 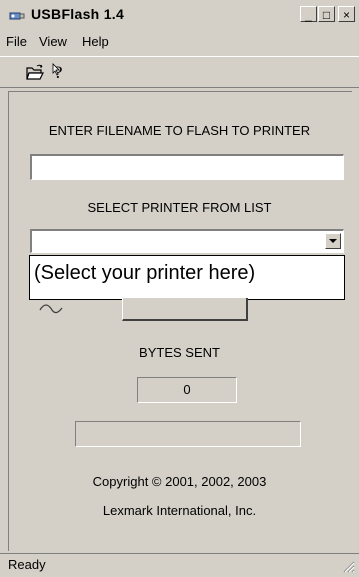 I want to click on filename-label: ENTER FILENAME TO FLASH TO PRINTER, so click(x=179, y=130).